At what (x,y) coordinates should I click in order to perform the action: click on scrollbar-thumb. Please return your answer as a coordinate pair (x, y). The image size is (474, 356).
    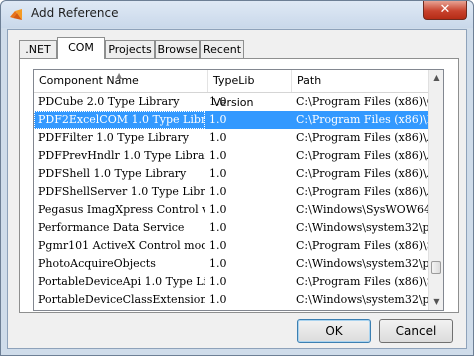
    Looking at the image, I should click on (436, 267).